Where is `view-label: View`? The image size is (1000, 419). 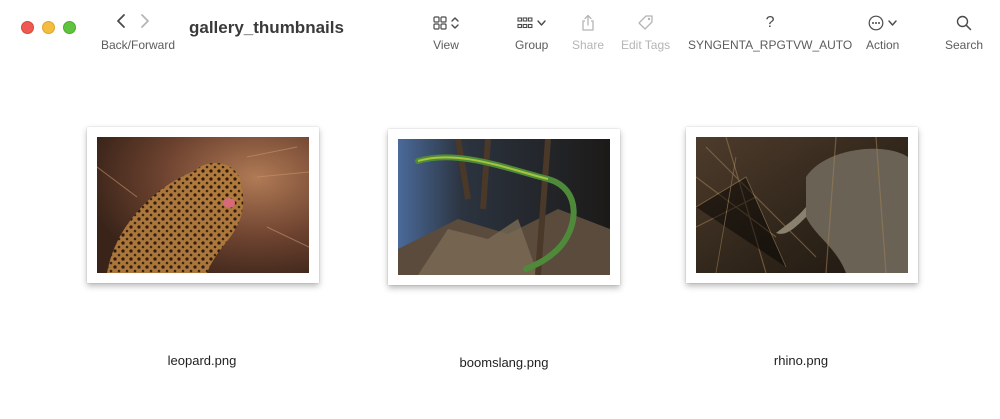
view-label: View is located at coordinates (446, 45).